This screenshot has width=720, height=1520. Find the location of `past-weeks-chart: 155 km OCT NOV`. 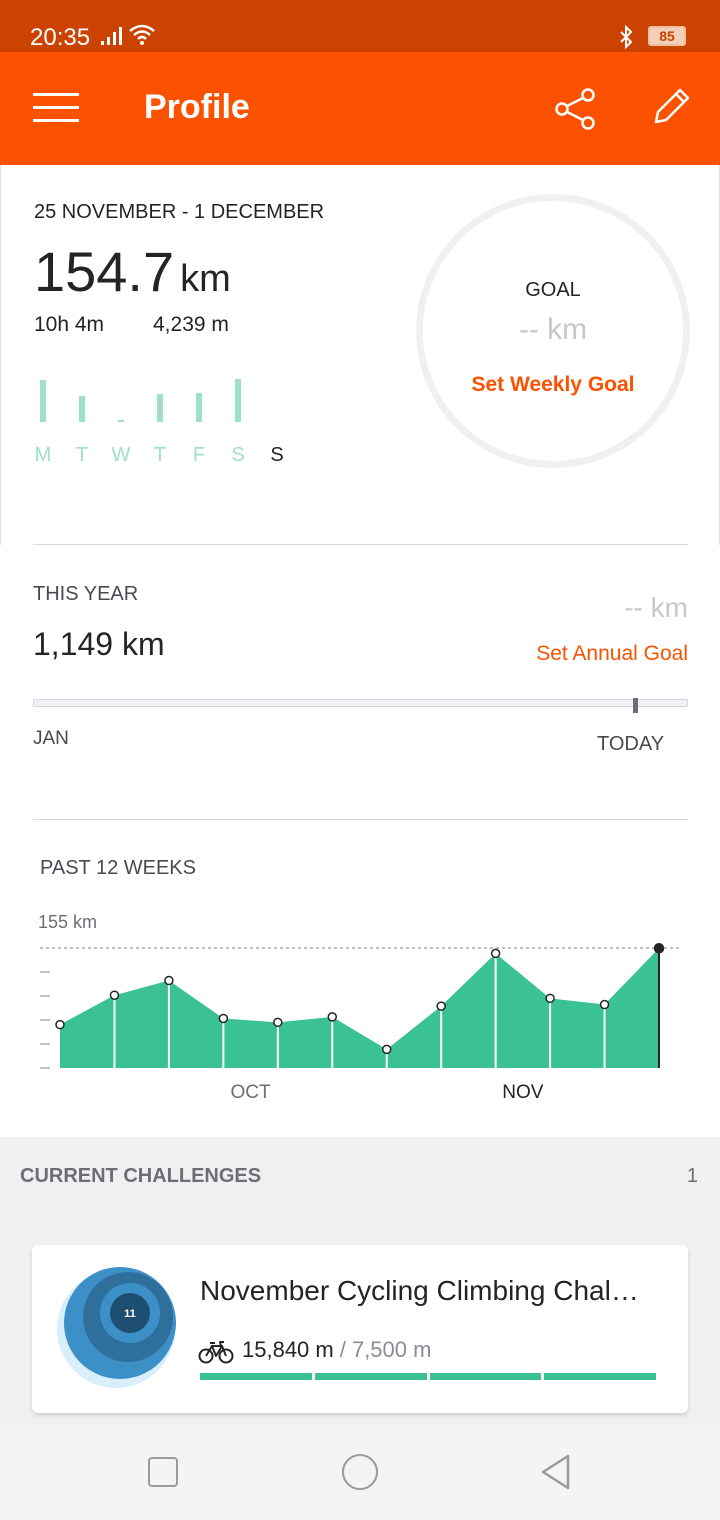

past-weeks-chart: 155 km OCT NOV is located at coordinates (359, 1007).